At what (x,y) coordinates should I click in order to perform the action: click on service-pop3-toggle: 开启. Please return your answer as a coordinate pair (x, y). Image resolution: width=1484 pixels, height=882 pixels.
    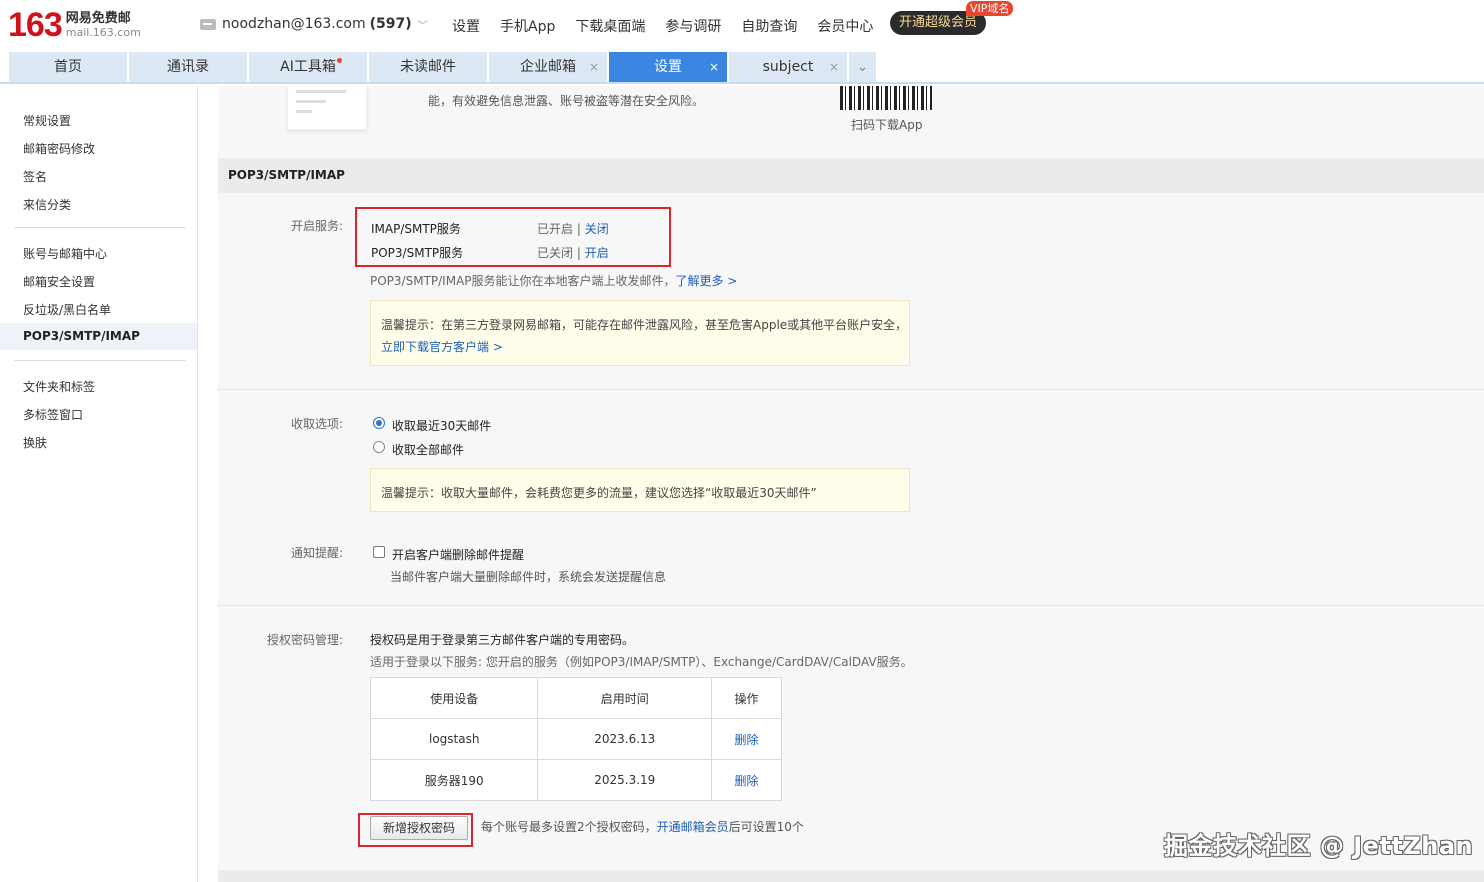
    Looking at the image, I should click on (597, 253).